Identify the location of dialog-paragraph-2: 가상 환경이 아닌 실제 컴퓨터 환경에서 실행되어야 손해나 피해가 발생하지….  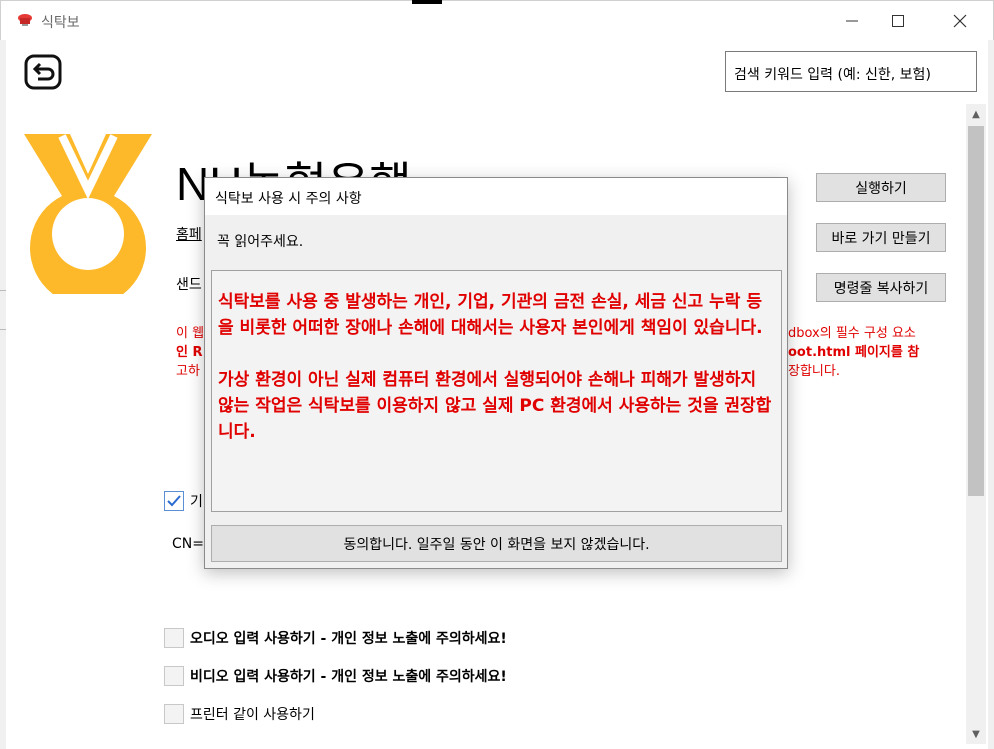
(495, 406).